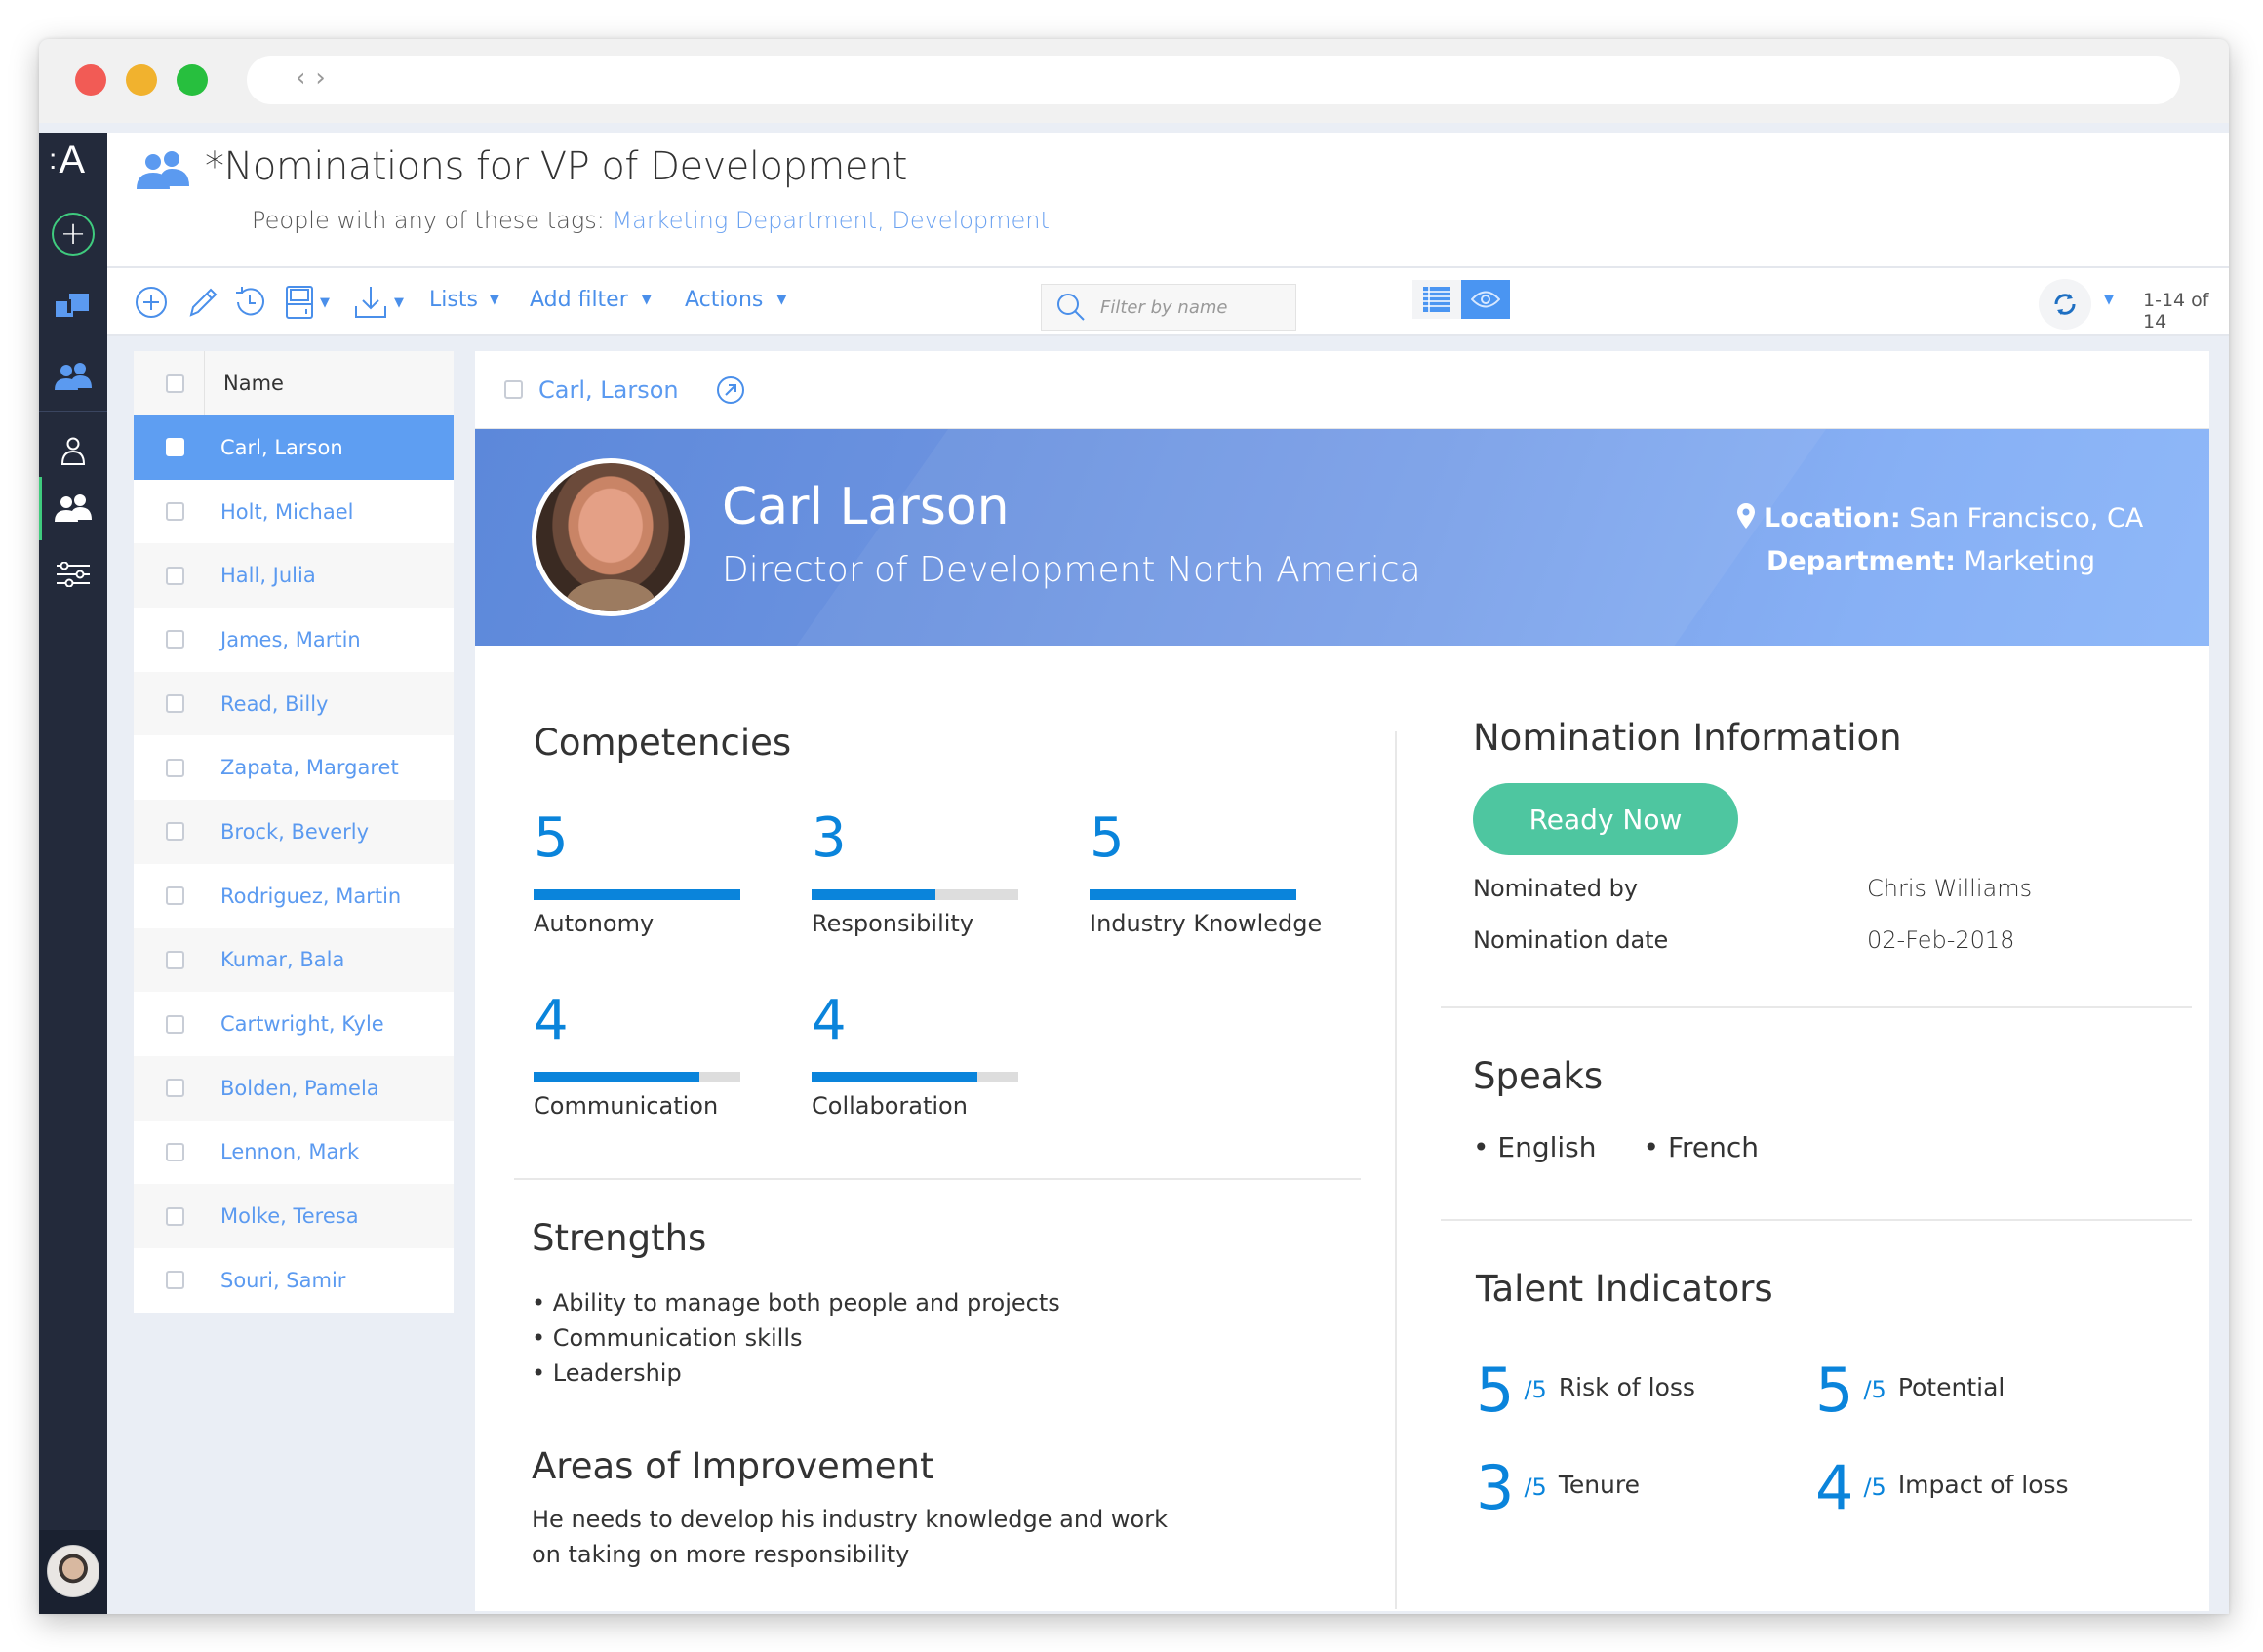 This screenshot has width=2263, height=1652. I want to click on list-row: Molke, Teresa, so click(294, 1216).